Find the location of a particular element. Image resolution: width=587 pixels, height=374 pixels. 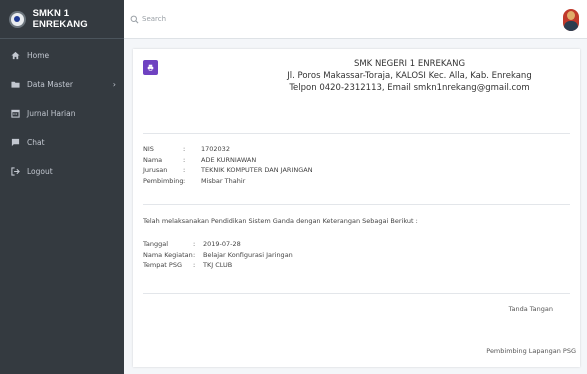

sidebar-item-home: Home is located at coordinates (62, 55).